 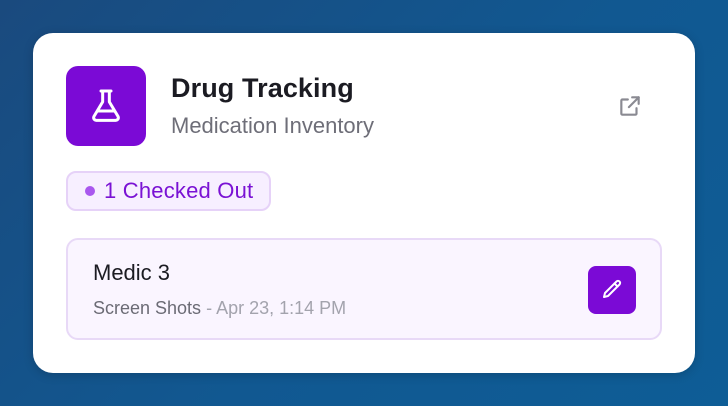 I want to click on entry-title: Medic 3, so click(x=132, y=272).